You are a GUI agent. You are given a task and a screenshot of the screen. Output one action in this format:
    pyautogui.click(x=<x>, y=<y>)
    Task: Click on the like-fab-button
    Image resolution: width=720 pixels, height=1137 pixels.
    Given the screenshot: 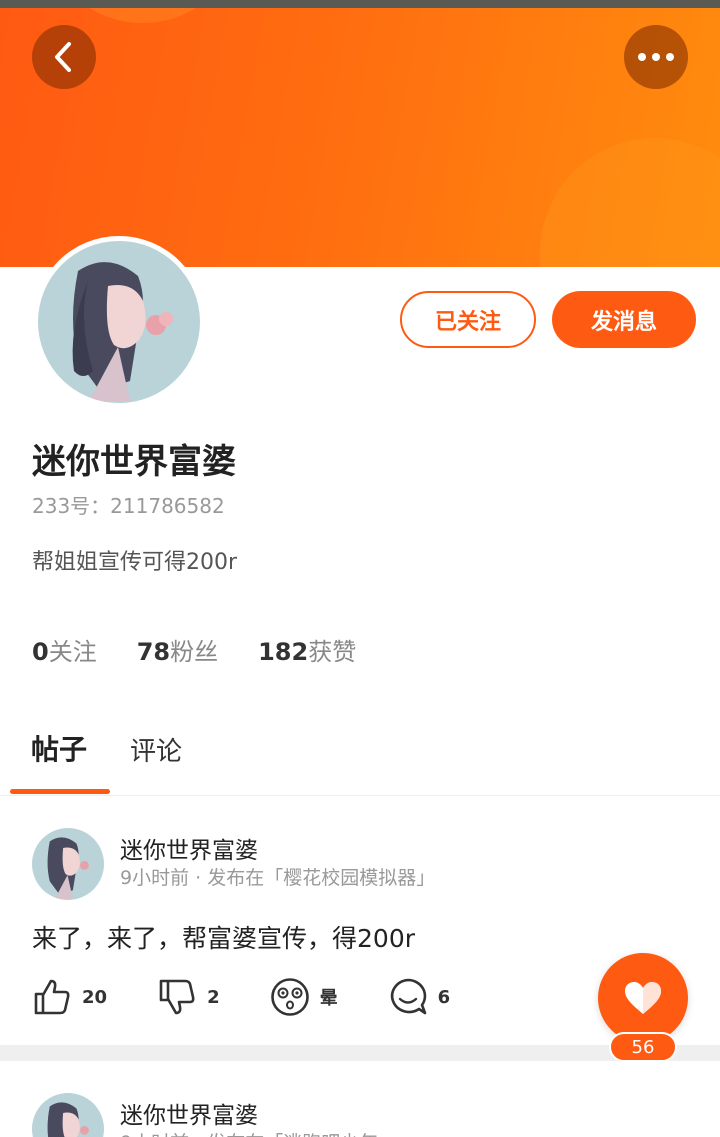 What is the action you would take?
    pyautogui.click(x=643, y=998)
    